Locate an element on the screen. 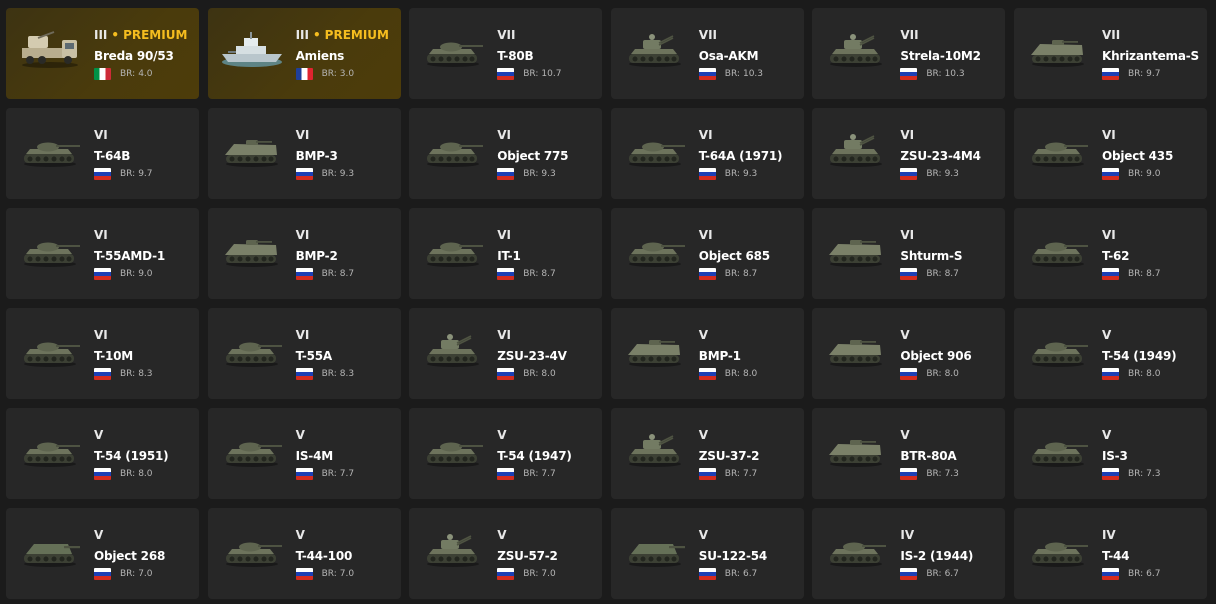 The width and height of the screenshot is (1216, 604). vehicle-name: Khrizantema-S is located at coordinates (1150, 56).